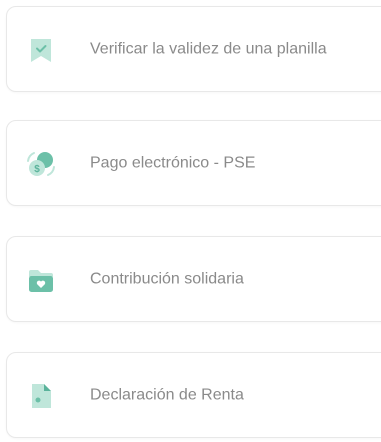  I want to click on bookmark-check-icon, so click(41, 50).